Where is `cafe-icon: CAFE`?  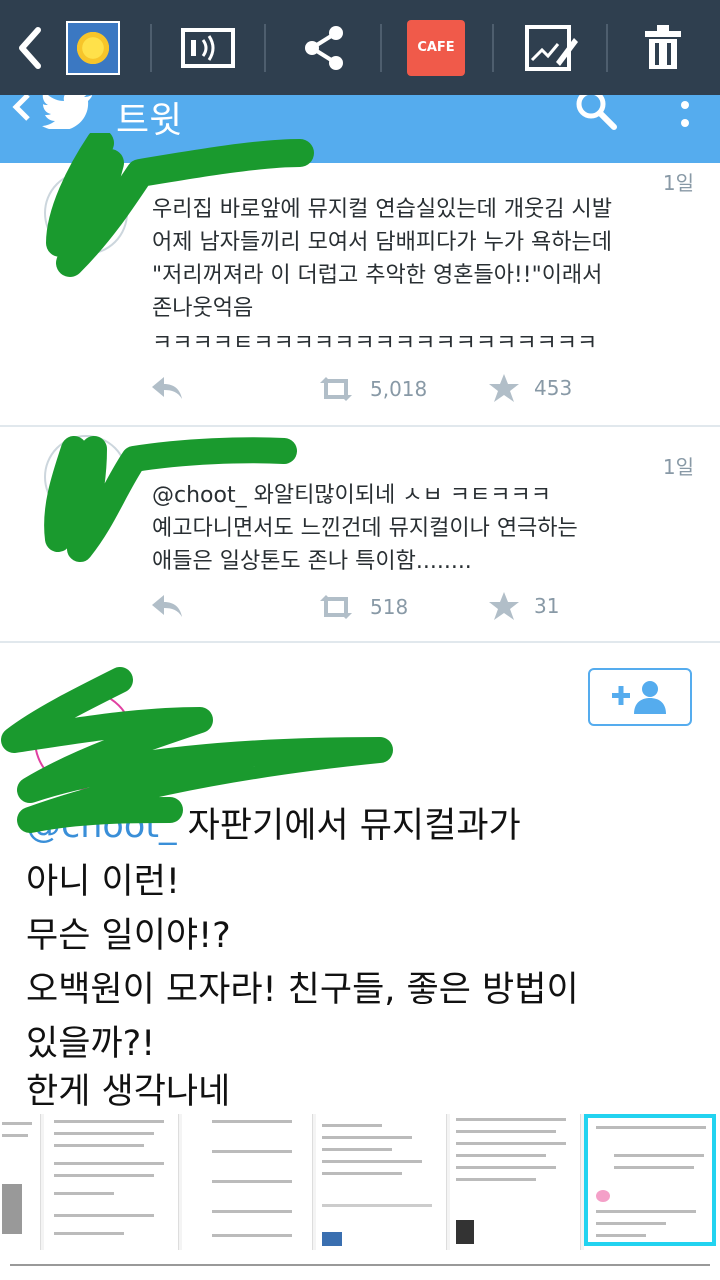
cafe-icon: CAFE is located at coordinates (436, 47).